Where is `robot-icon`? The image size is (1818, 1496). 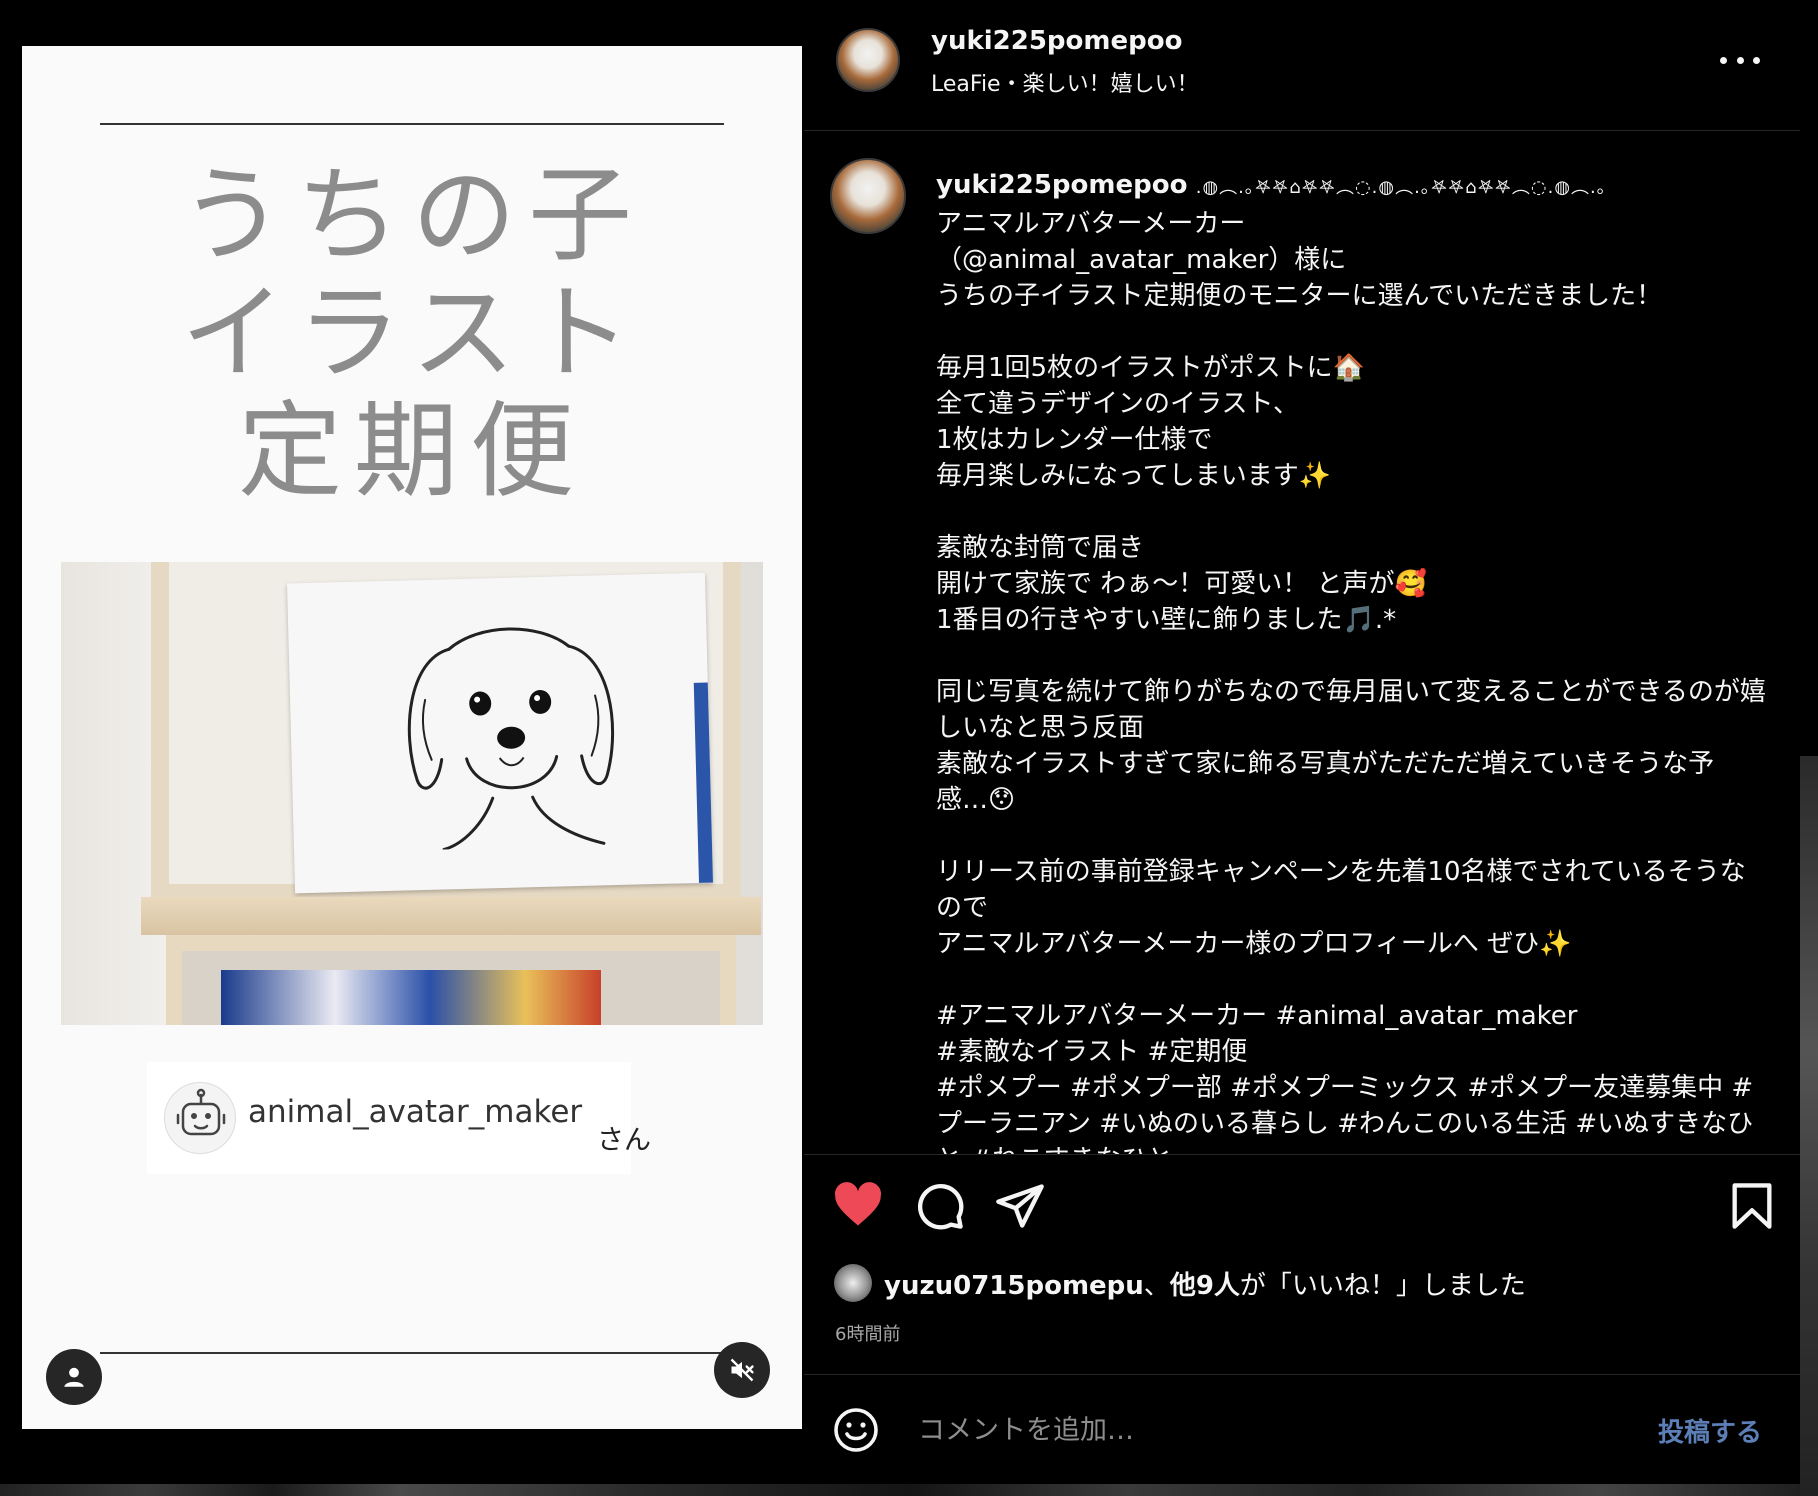
robot-icon is located at coordinates (200, 1118).